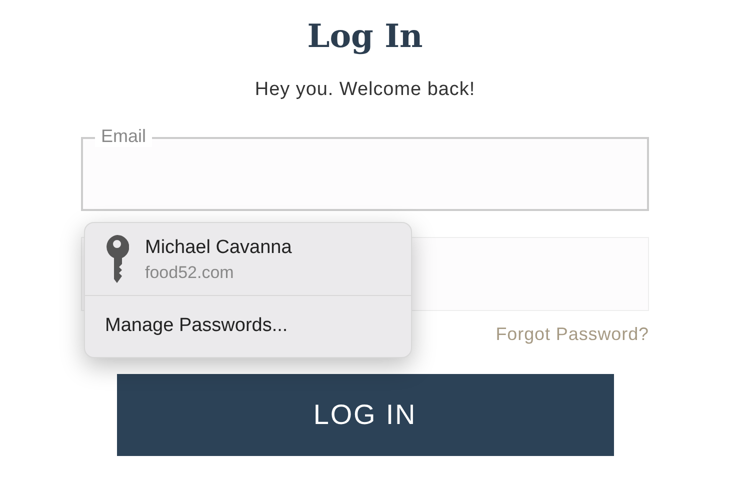  Describe the element at coordinates (218, 248) in the screenshot. I see `account-name: Michael Cavanna` at that location.